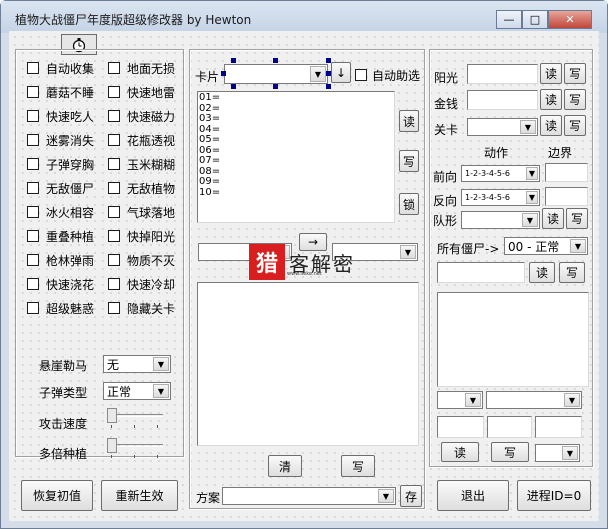  Describe the element at coordinates (60, 308) in the screenshot. I see `checkbox-checkboxes_col1-10: 超级魅惑` at that location.